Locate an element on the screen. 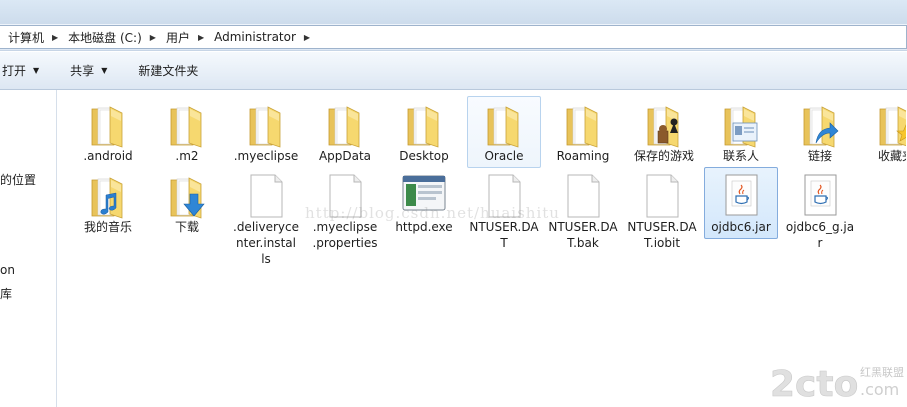 This screenshot has width=907, height=407. saved-games-folder-icon is located at coordinates (663, 127).